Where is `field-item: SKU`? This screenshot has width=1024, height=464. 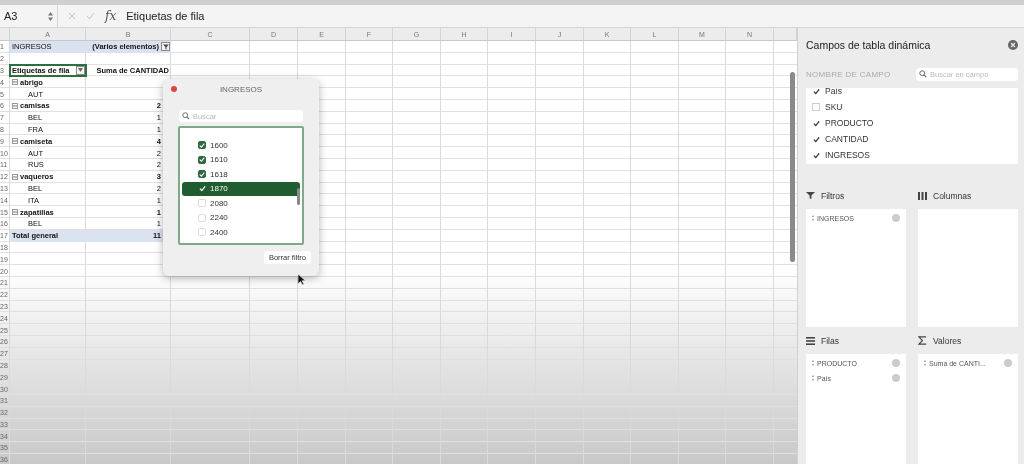
field-item: SKU is located at coordinates (915, 107).